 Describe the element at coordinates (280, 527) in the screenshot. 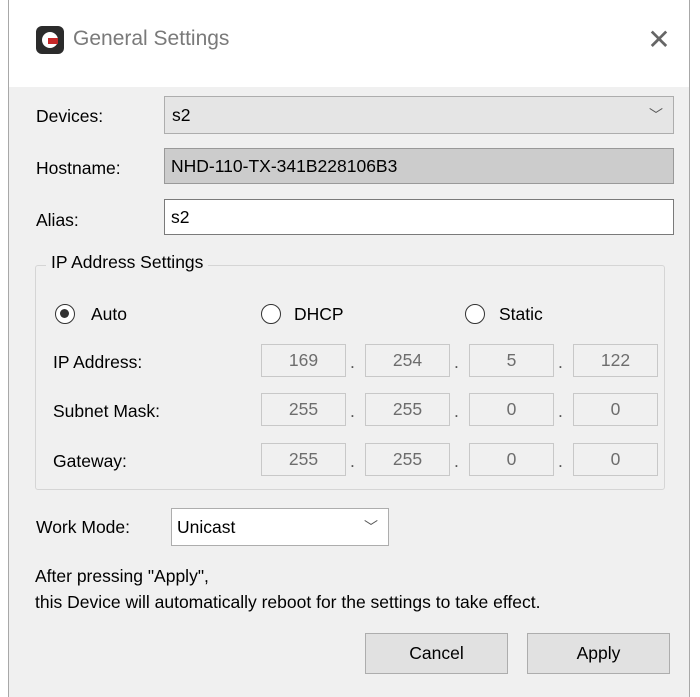

I see `work-mode-dropdown: Unicast ﹀` at that location.